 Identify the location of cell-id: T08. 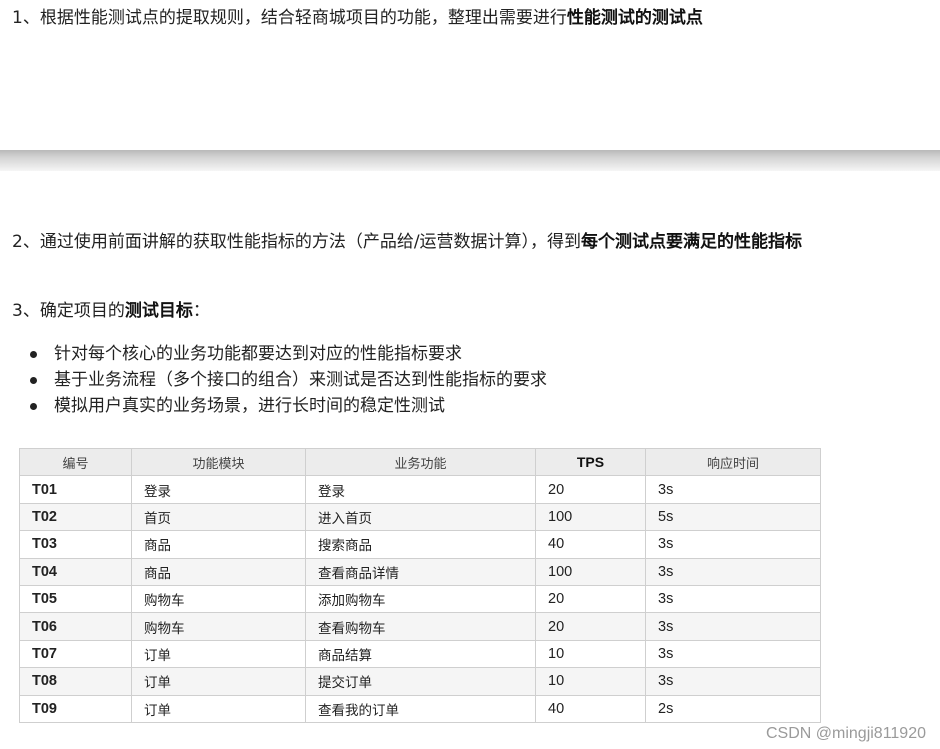
(75, 681).